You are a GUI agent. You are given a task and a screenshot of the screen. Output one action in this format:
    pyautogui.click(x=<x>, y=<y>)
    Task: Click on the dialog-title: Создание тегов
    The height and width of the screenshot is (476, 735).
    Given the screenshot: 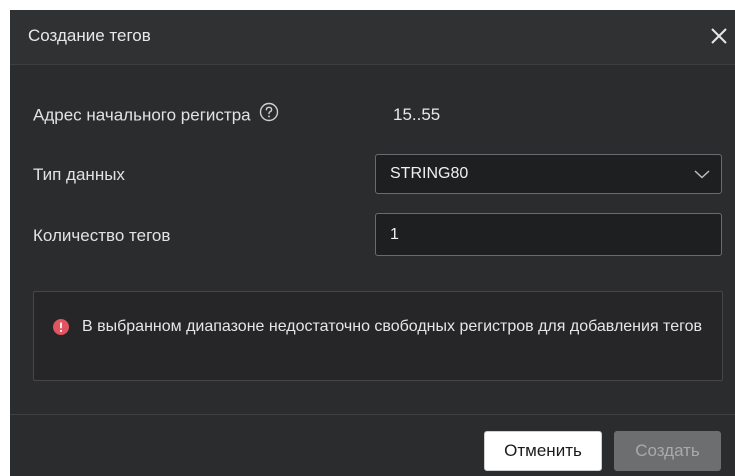 What is the action you would take?
    pyautogui.click(x=89, y=35)
    